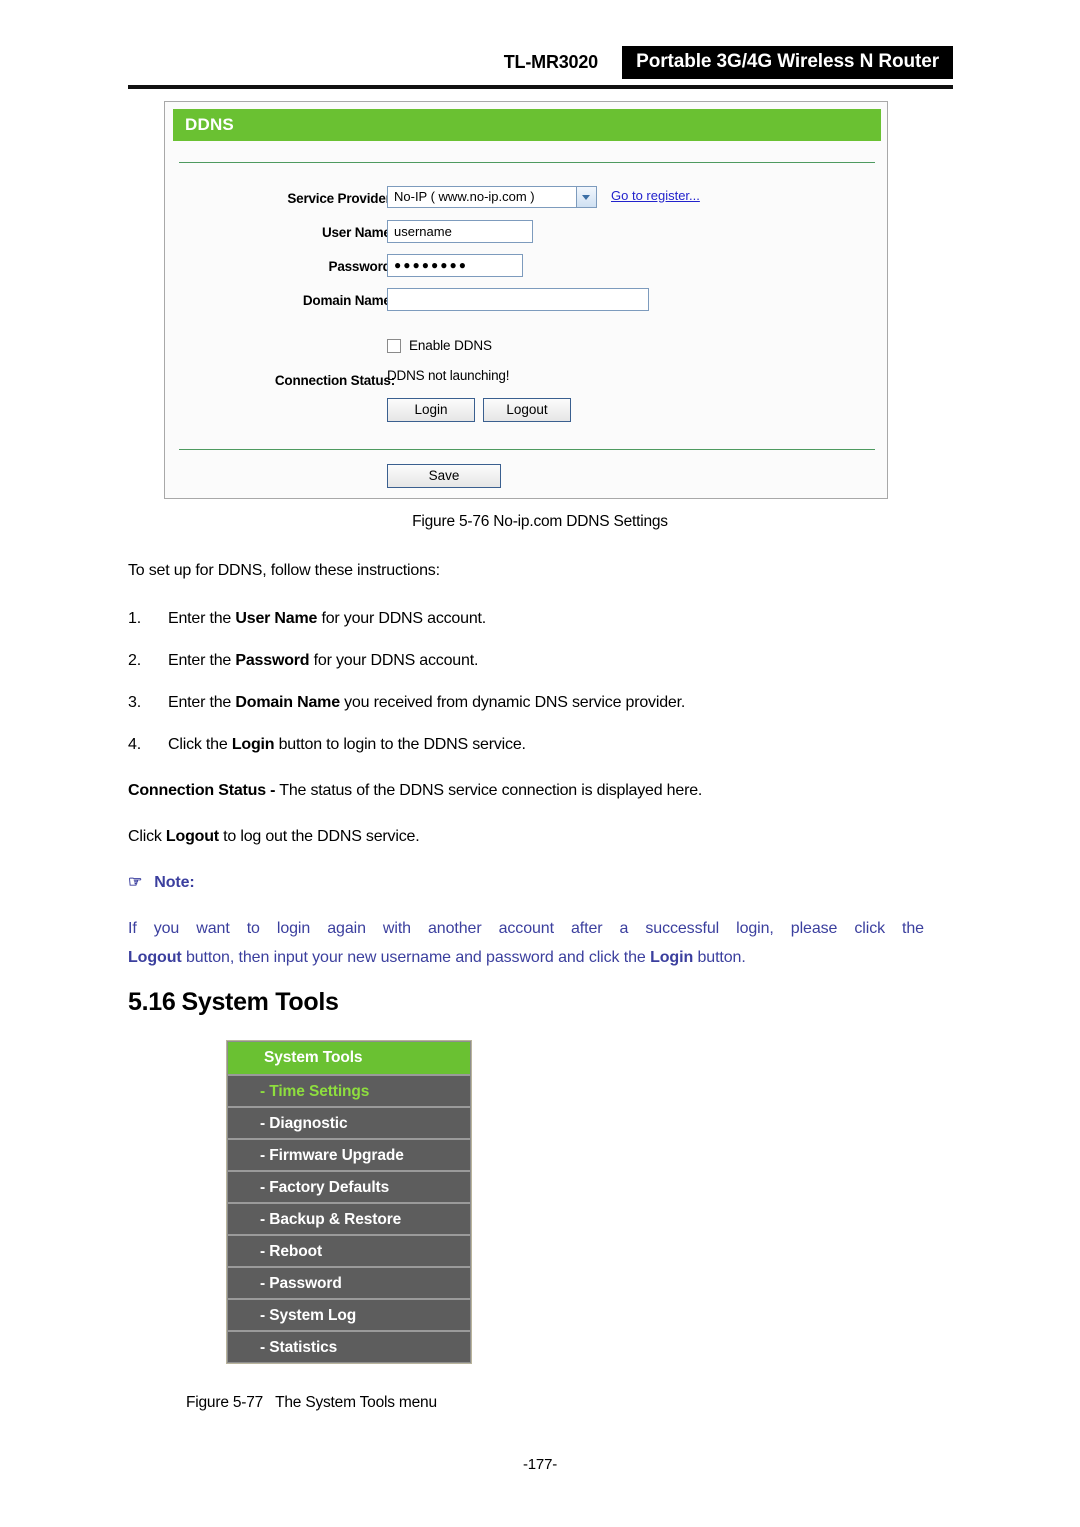  Describe the element at coordinates (527, 410) in the screenshot. I see `logout-button: Logout` at that location.